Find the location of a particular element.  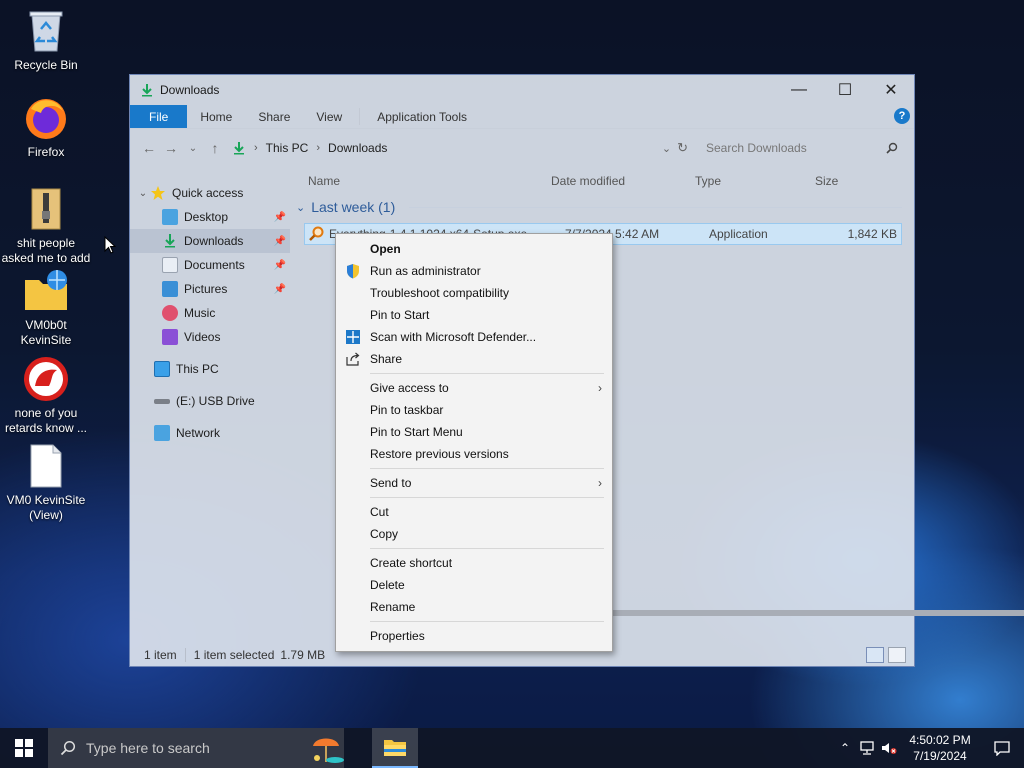

menu-cut: Cut is located at coordinates (474, 512).